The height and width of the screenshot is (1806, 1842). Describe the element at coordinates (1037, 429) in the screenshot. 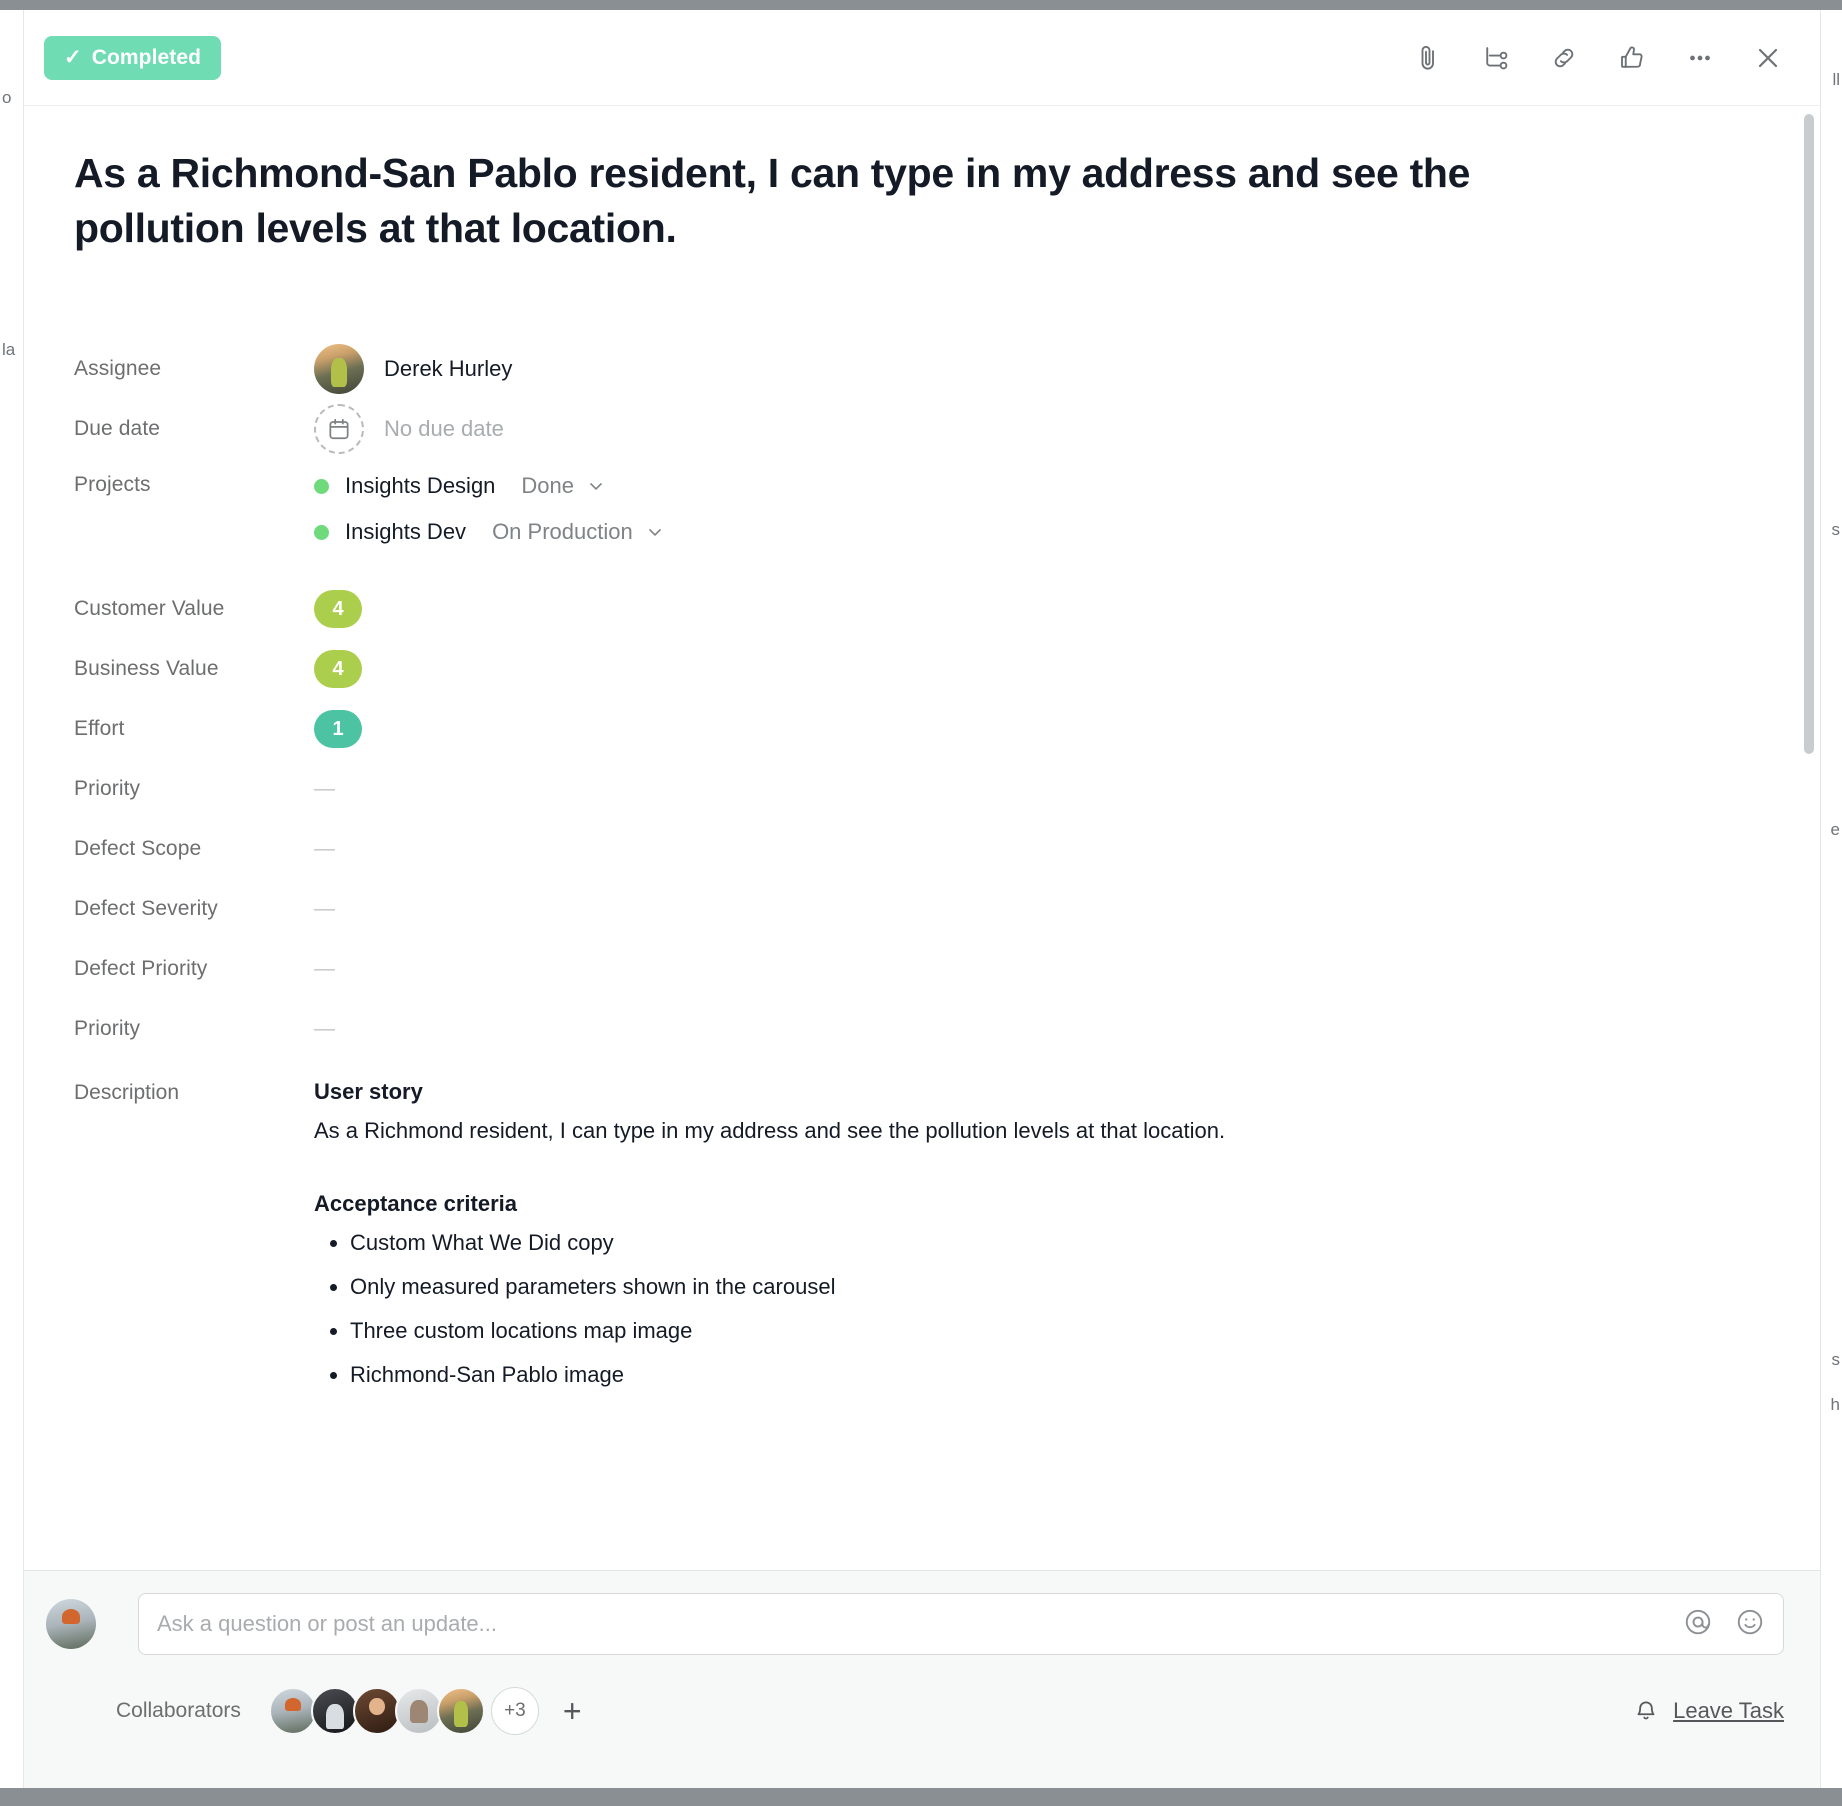

I see `field-value-due-date: No due date` at that location.